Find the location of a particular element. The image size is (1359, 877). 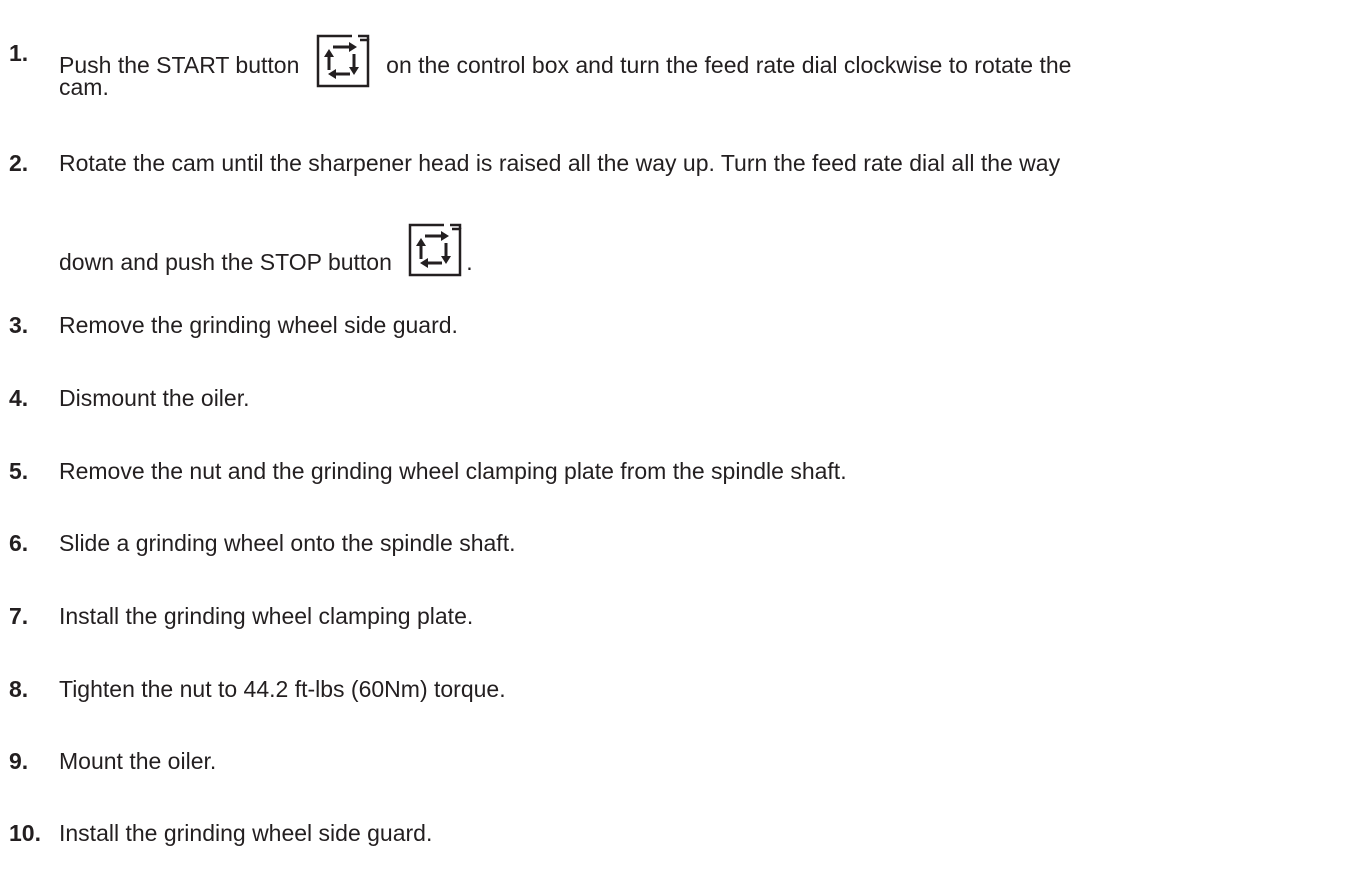

step-text: Dismount the oiler. is located at coordinates (154, 398).